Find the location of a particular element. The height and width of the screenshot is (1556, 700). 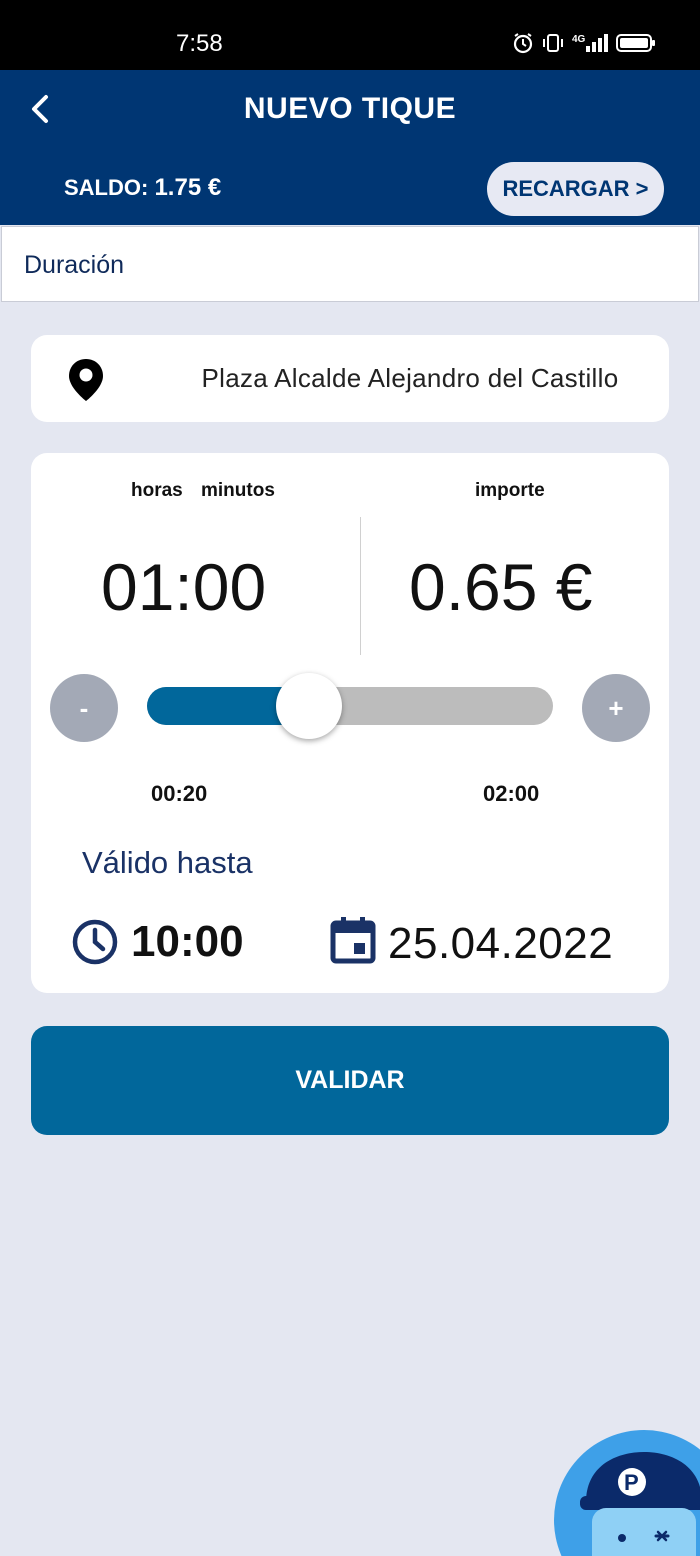

location-name: Plaza Alcalde Alejandro del Castillo is located at coordinates (410, 378).